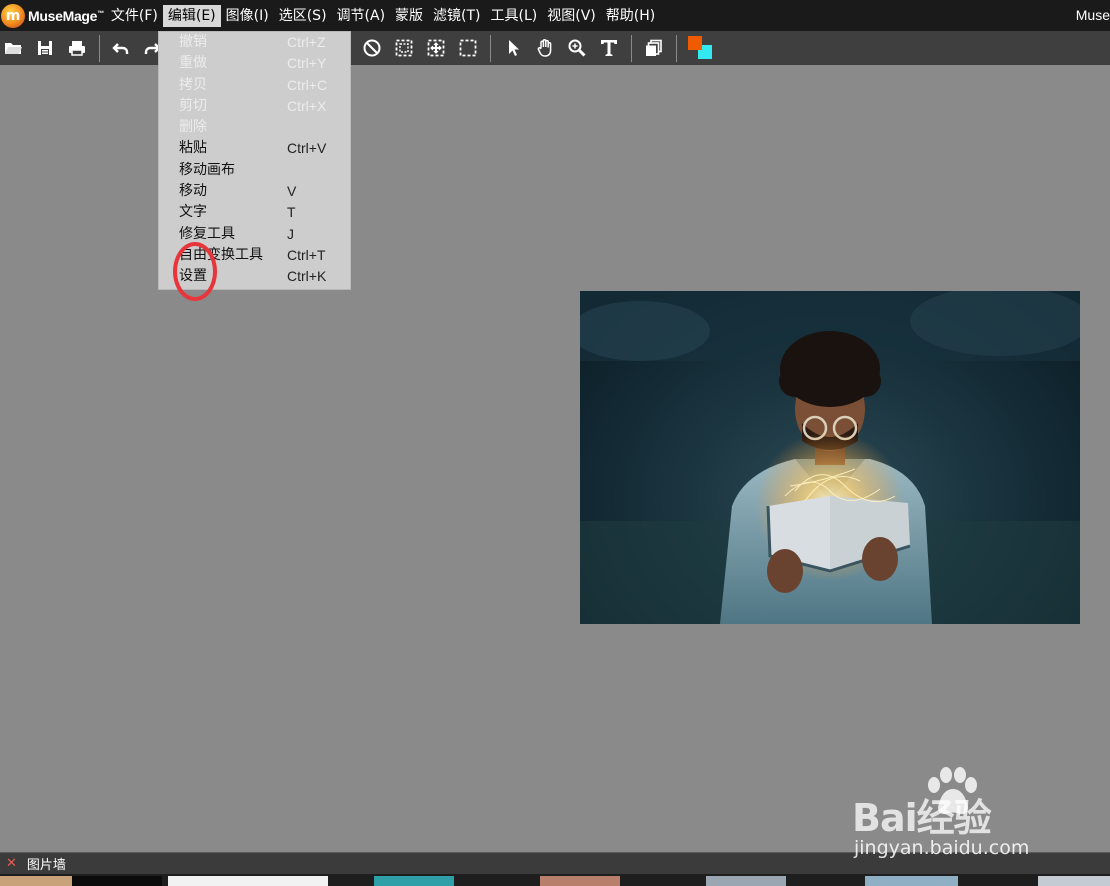 This screenshot has width=1110, height=886. I want to click on layers-icon, so click(654, 48).